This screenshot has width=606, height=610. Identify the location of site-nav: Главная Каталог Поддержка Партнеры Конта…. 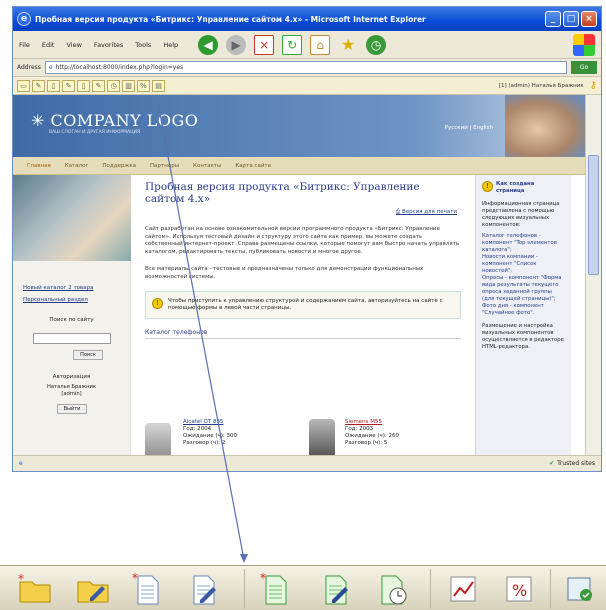
(299, 166).